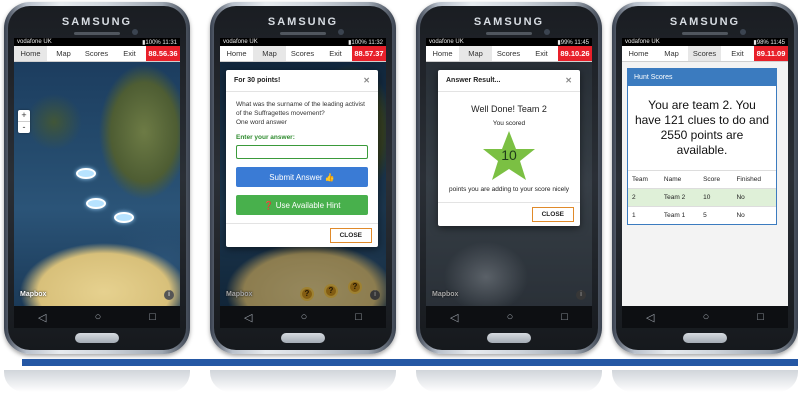 This screenshot has width=798, height=396. What do you see at coordinates (302, 81) in the screenshot?
I see `modal-header: For 30 points! ✕` at bounding box center [302, 81].